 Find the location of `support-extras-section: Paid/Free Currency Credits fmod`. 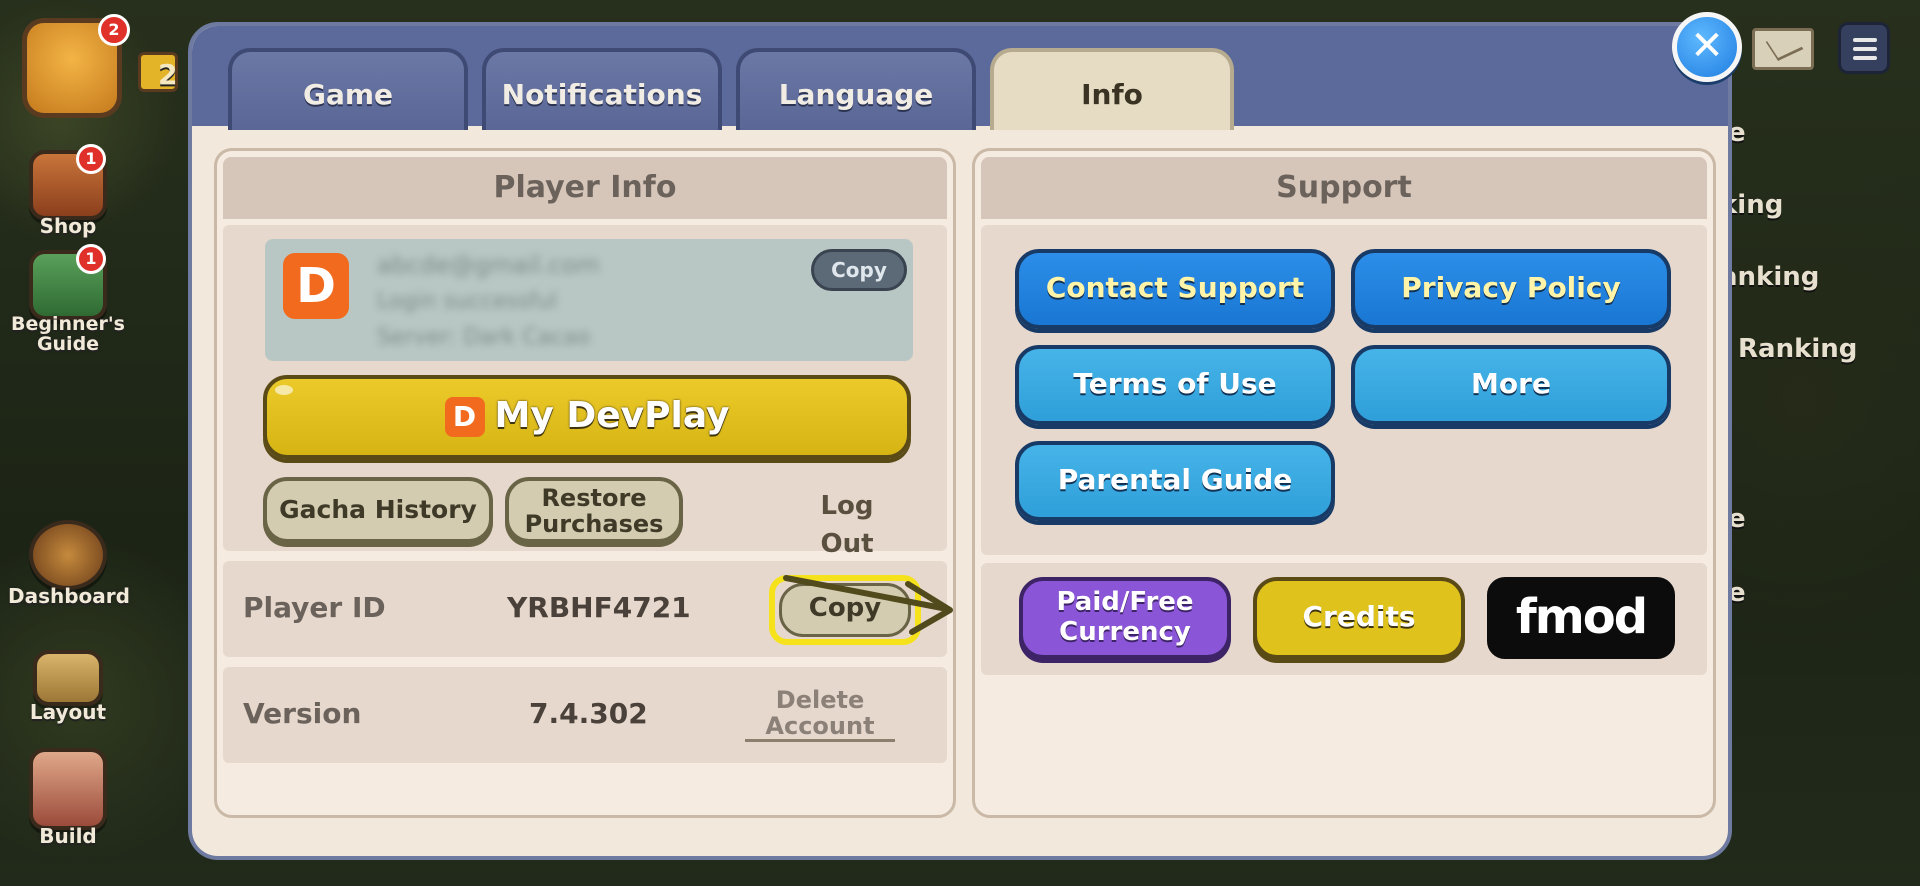

support-extras-section: Paid/Free Currency Credits fmod is located at coordinates (1344, 619).